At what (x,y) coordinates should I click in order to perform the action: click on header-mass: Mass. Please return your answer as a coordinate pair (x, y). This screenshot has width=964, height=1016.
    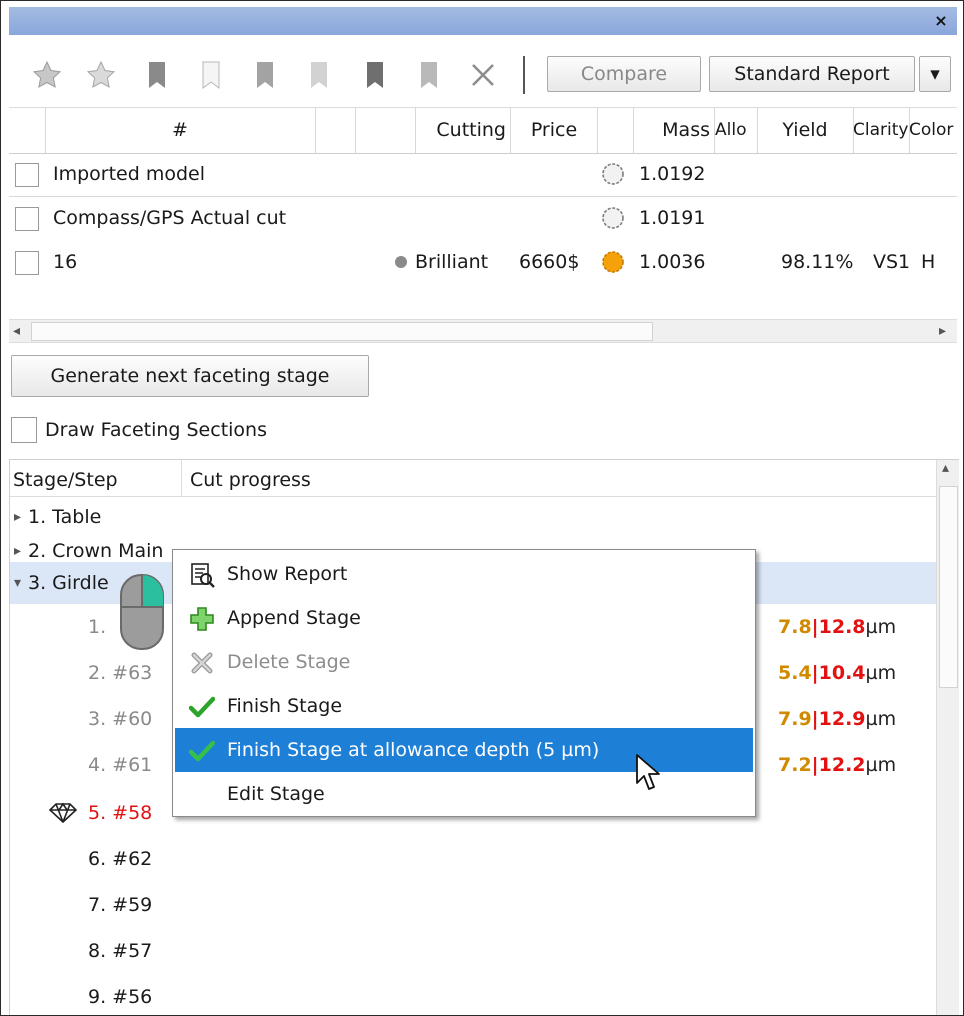
    Looking at the image, I should click on (674, 130).